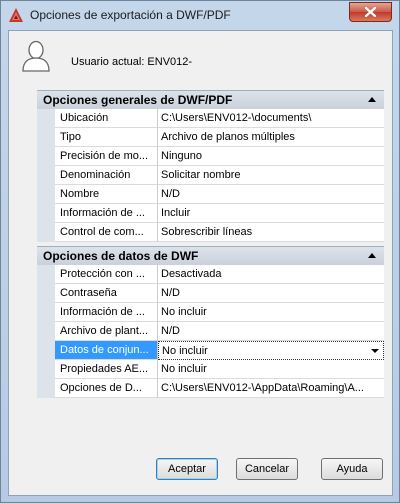 Image resolution: width=400 pixels, height=503 pixels. I want to click on property-row: Protección con ... Desactivada, so click(210, 274).